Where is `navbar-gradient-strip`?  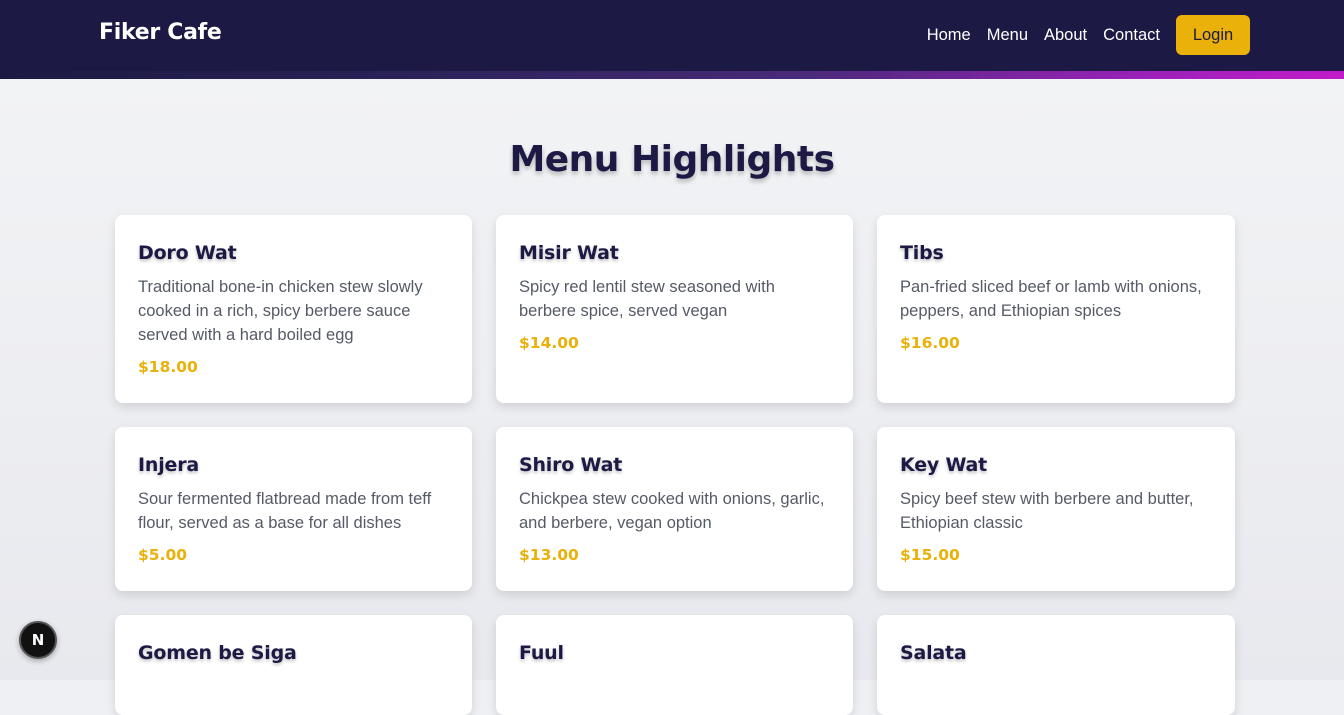
navbar-gradient-strip is located at coordinates (672, 75).